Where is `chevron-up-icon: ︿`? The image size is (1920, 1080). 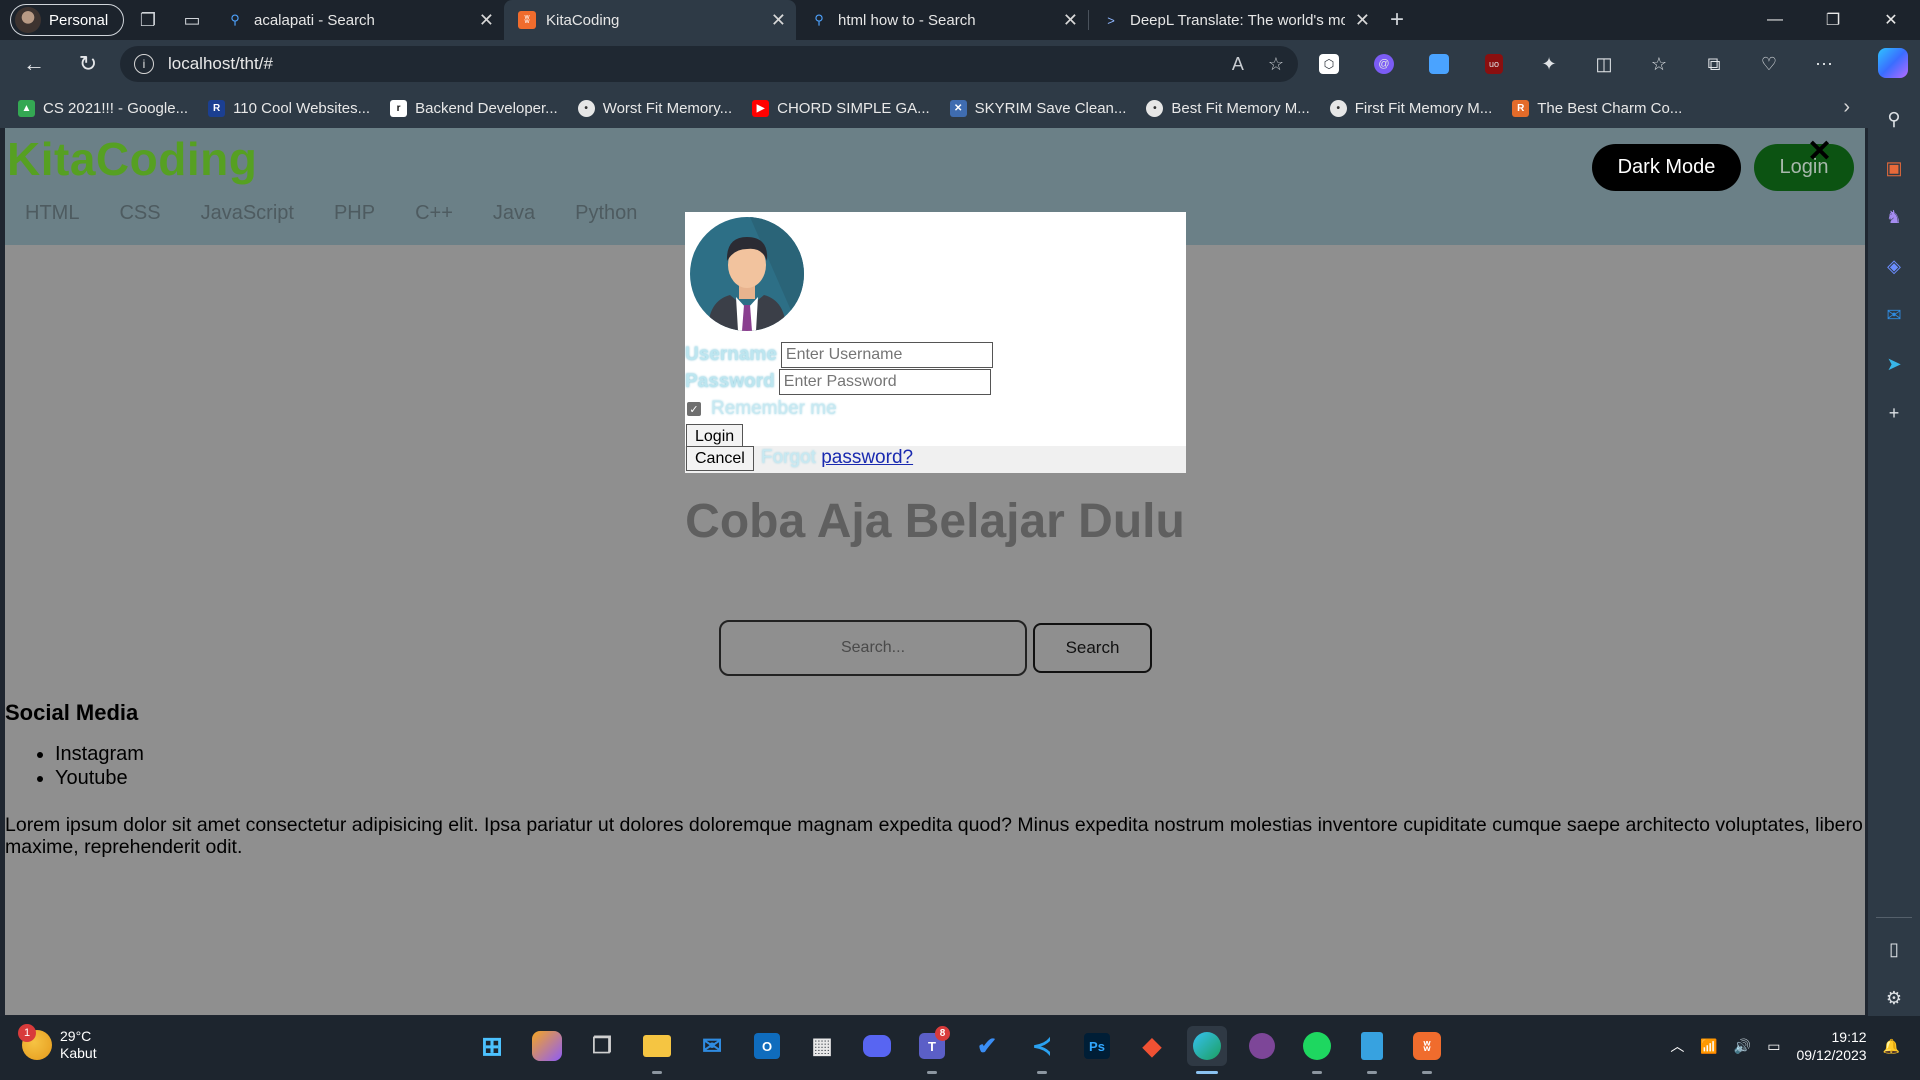
chevron-up-icon: ︿ is located at coordinates (1677, 1046).